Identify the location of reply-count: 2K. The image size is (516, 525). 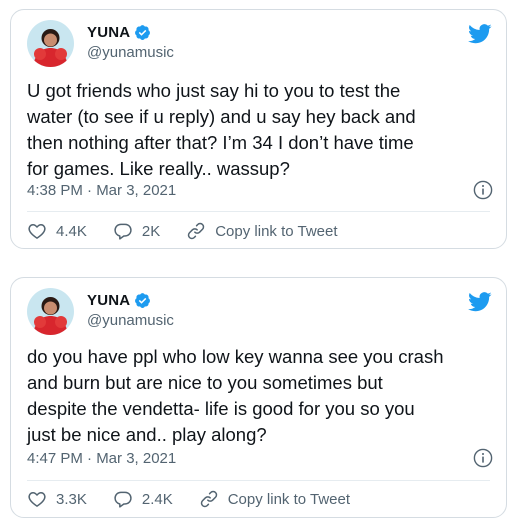
(151, 231).